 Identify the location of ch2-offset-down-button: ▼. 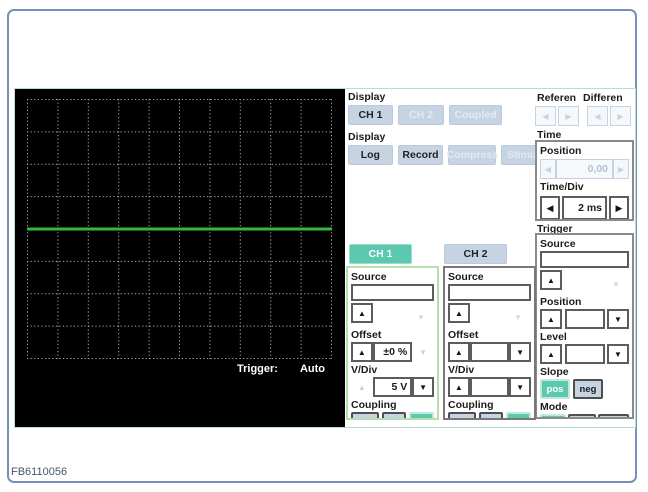
(520, 352).